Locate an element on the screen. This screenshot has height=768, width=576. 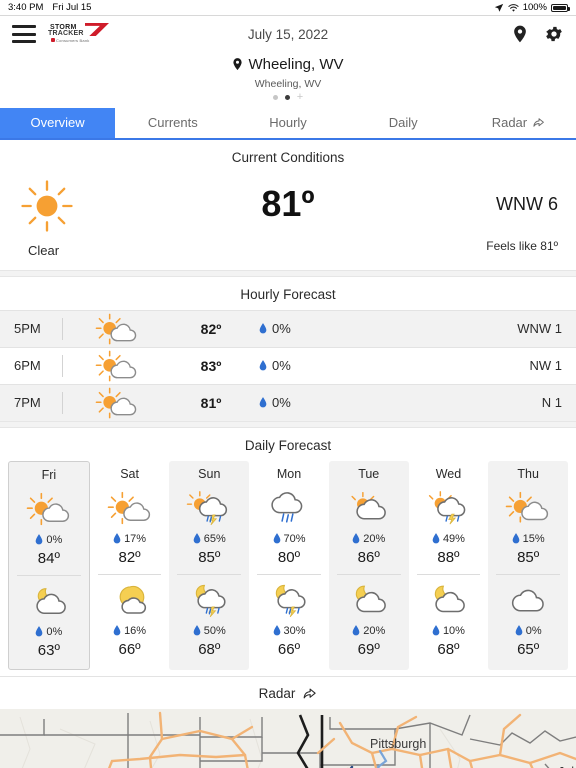
daily-night-half-thu: 0% 65º is located at coordinates (528, 618).